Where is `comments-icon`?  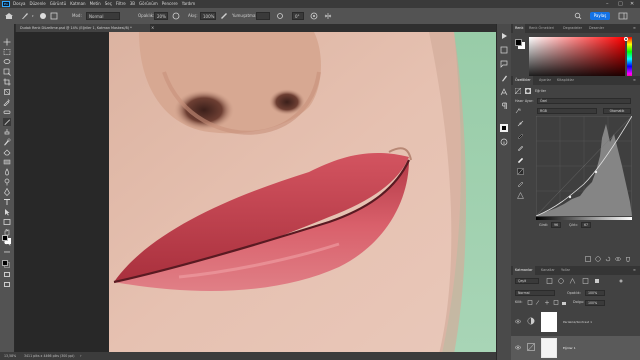 comments-icon is located at coordinates (504, 64).